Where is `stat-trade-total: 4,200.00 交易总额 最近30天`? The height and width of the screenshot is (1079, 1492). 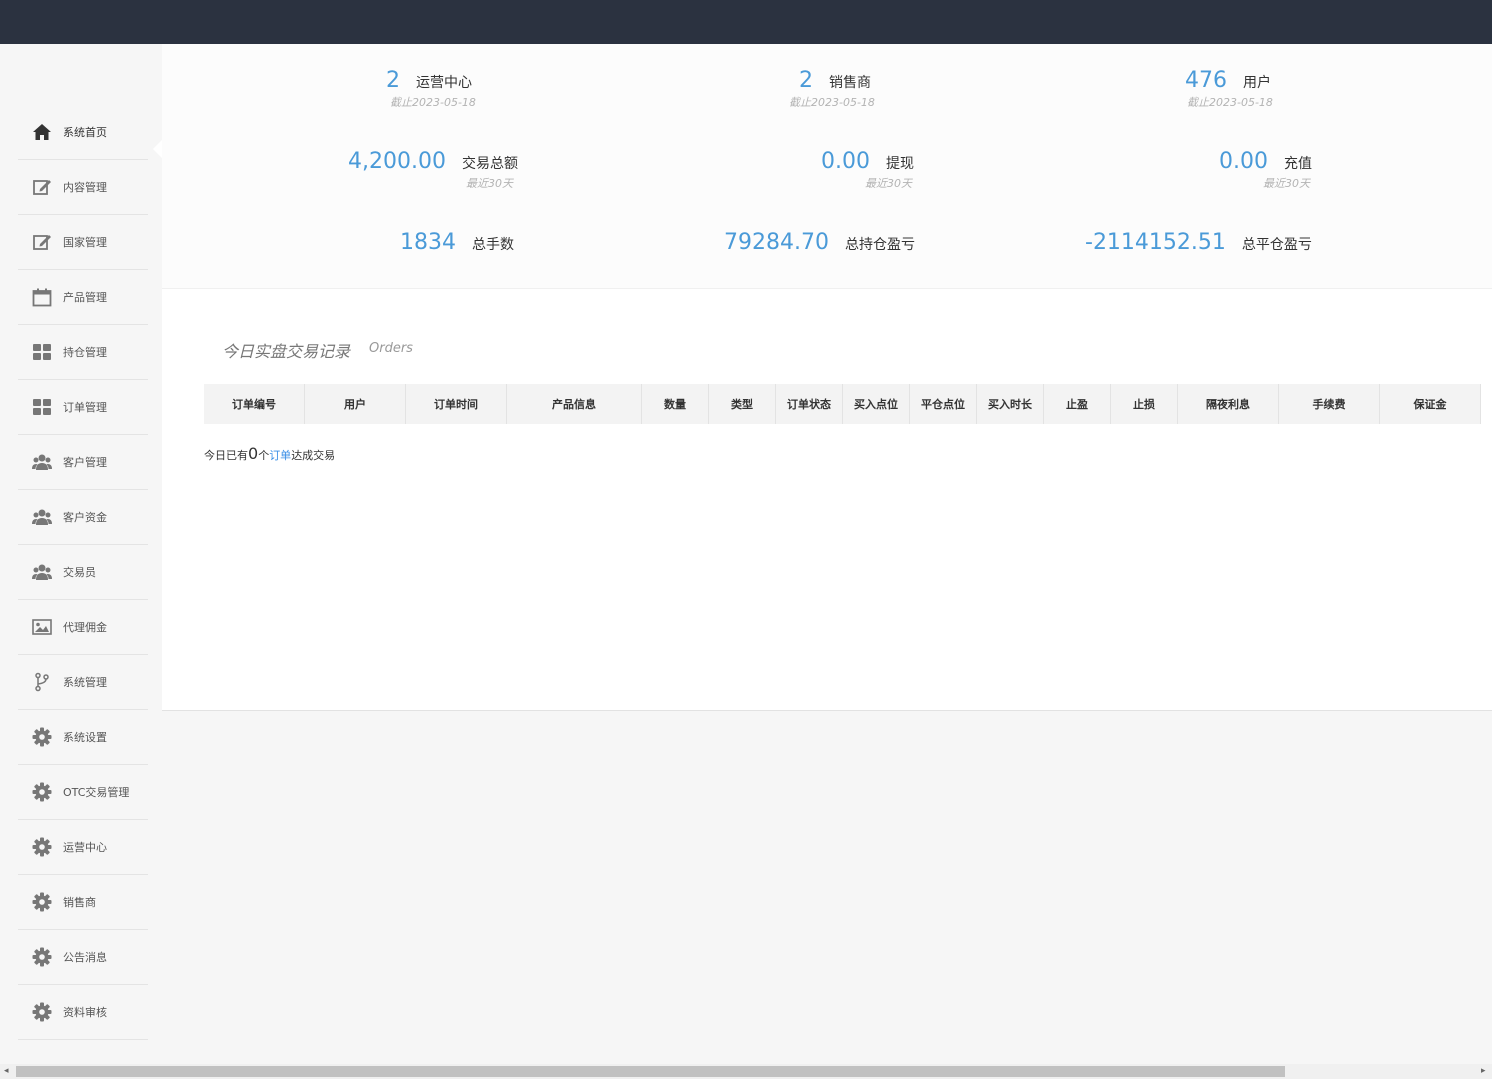
stat-trade-total: 4,200.00 交易总额 最近30天 is located at coordinates (433, 169).